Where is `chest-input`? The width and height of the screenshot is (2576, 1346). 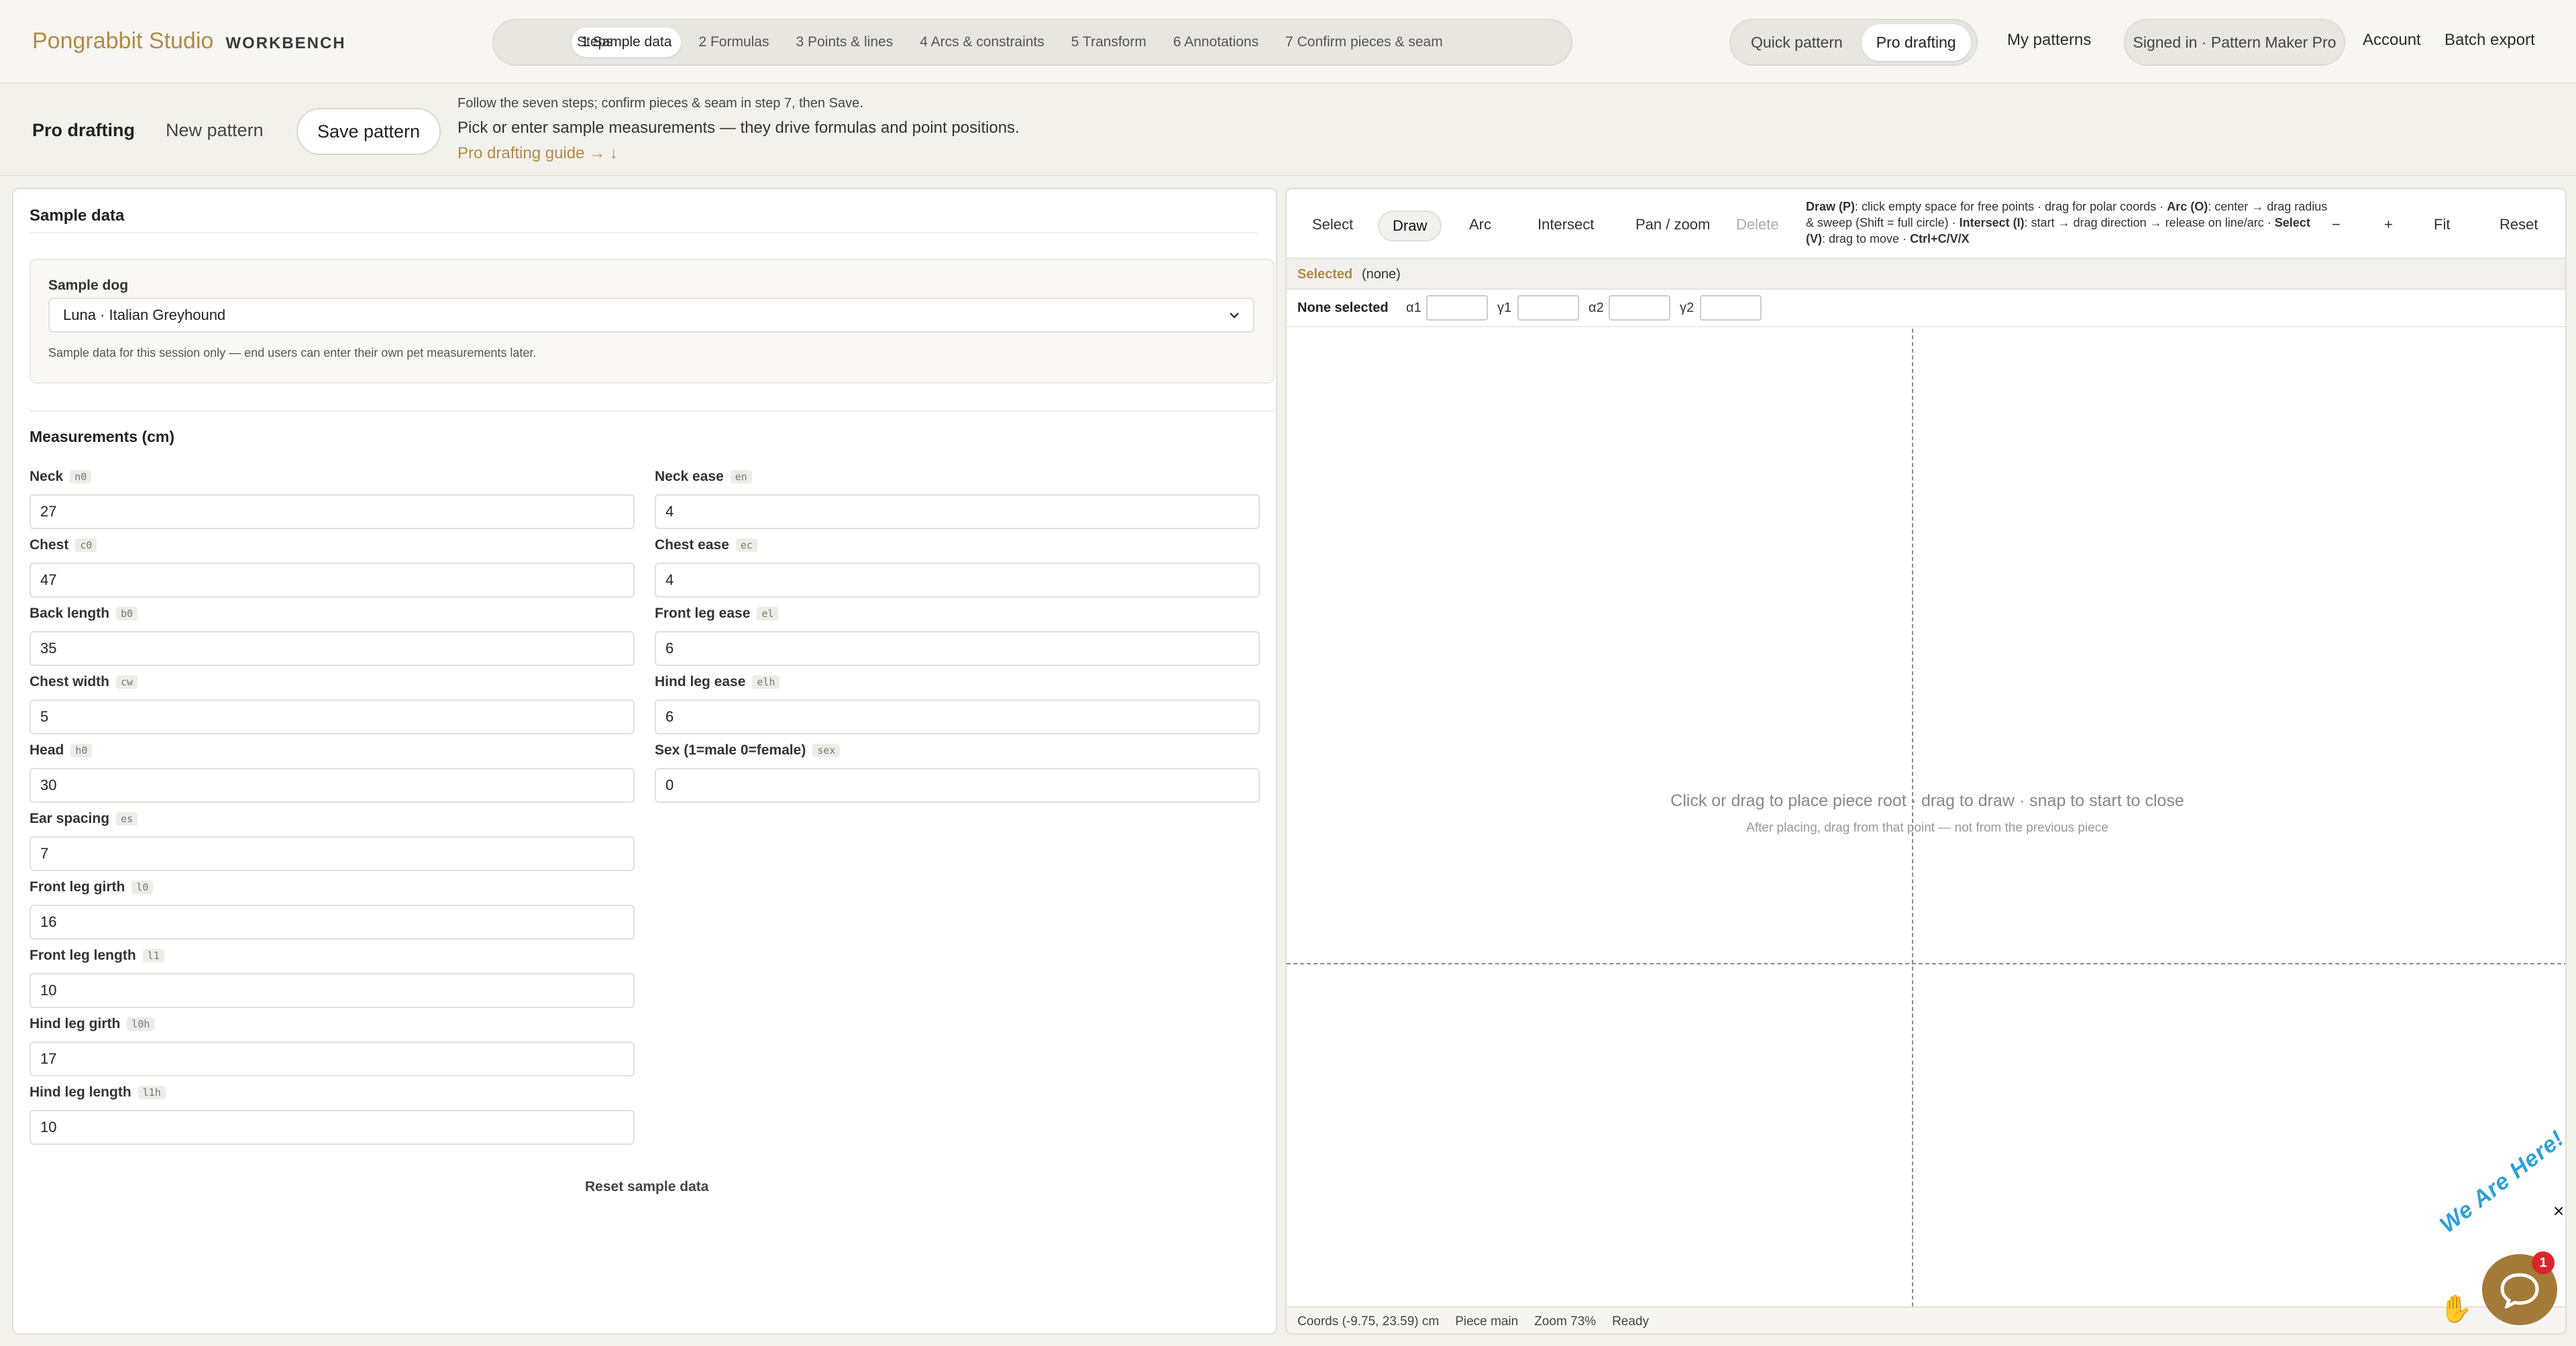 chest-input is located at coordinates (332, 580).